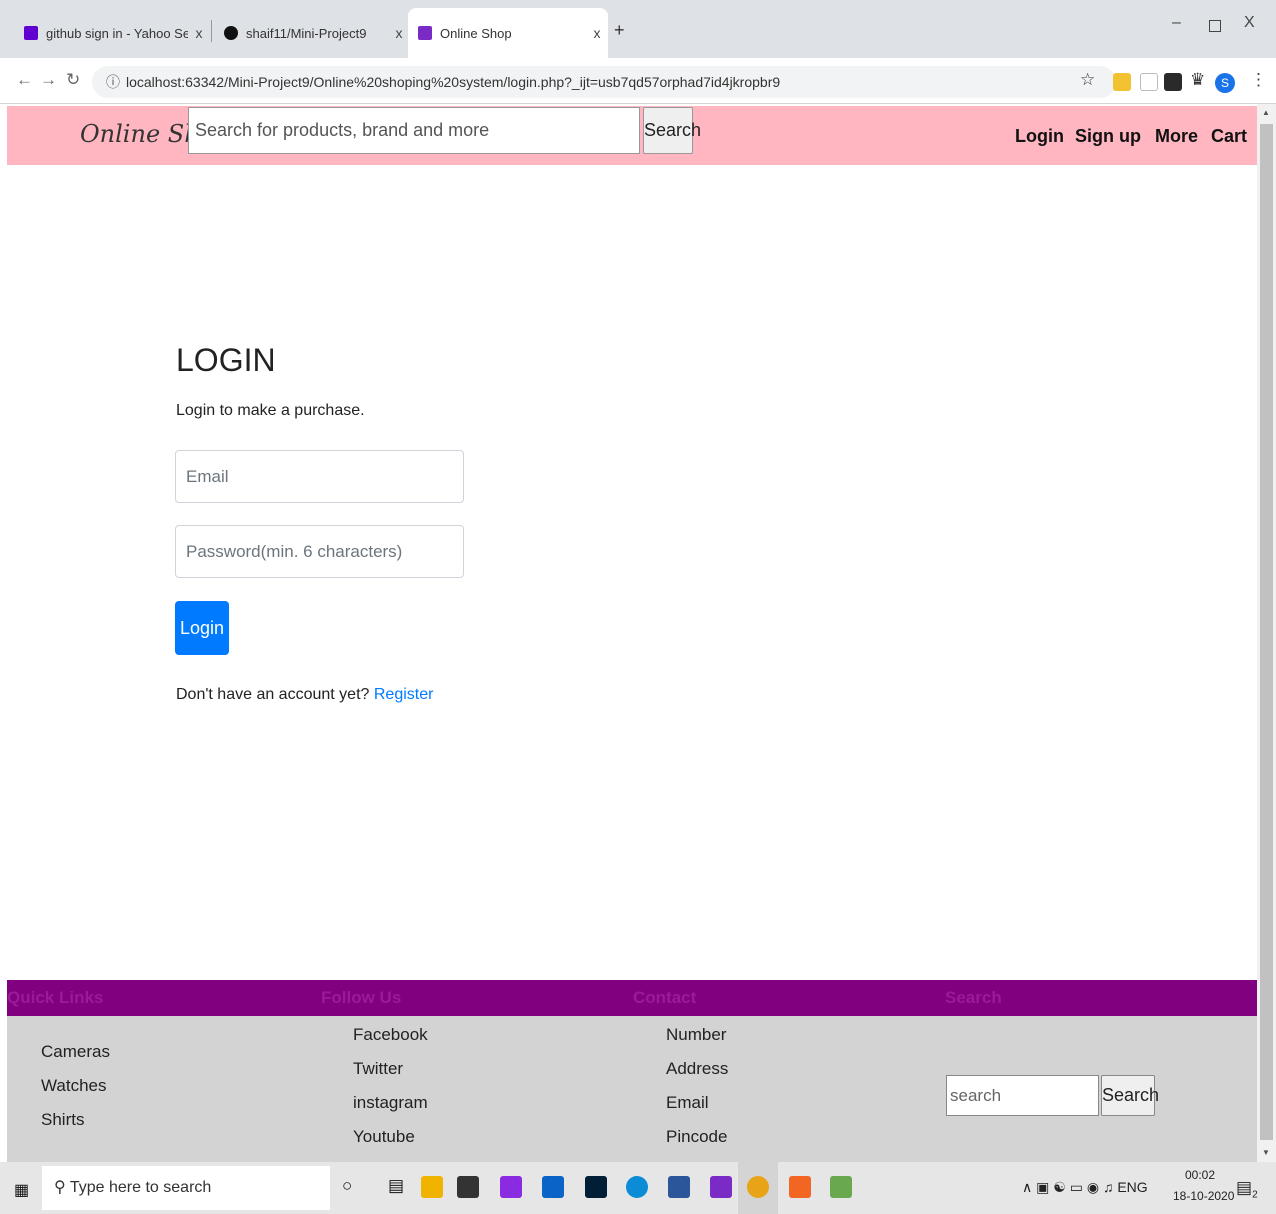 The image size is (1276, 1214). What do you see at coordinates (1255, 1195) in the screenshot?
I see `notification-count: 2` at bounding box center [1255, 1195].